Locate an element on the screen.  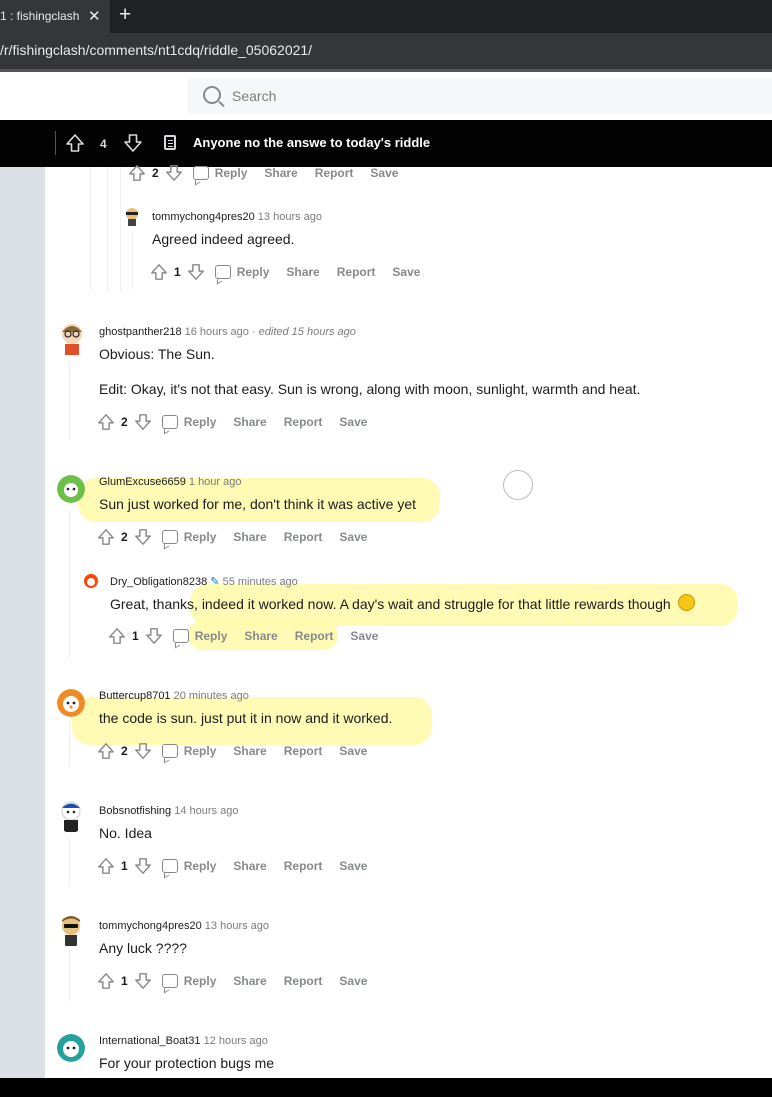
comment-timestamp: 55 minutes ago is located at coordinates (260, 582).